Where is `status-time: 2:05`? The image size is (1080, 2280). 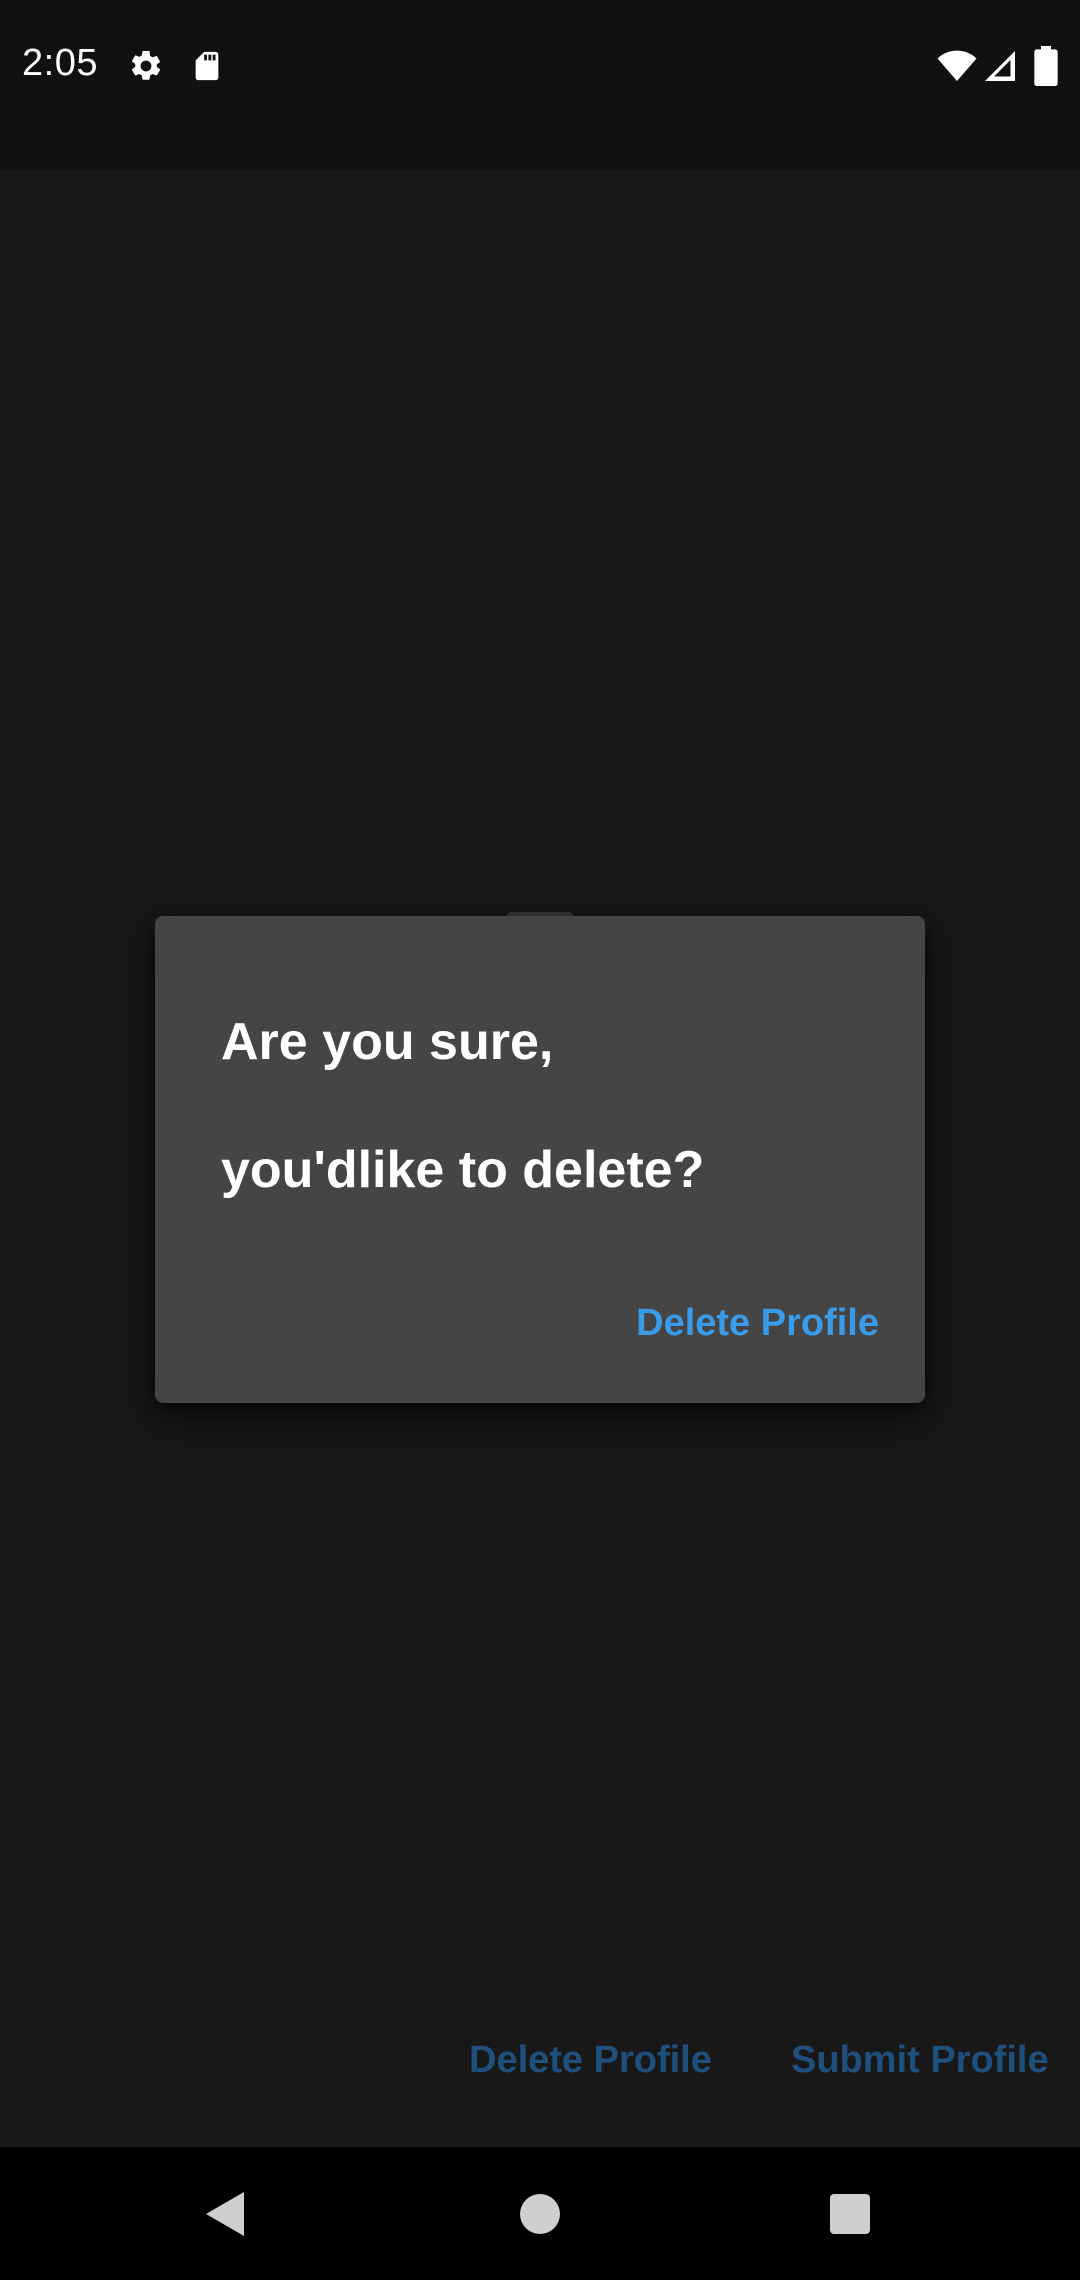 status-time: 2:05 is located at coordinates (60, 63).